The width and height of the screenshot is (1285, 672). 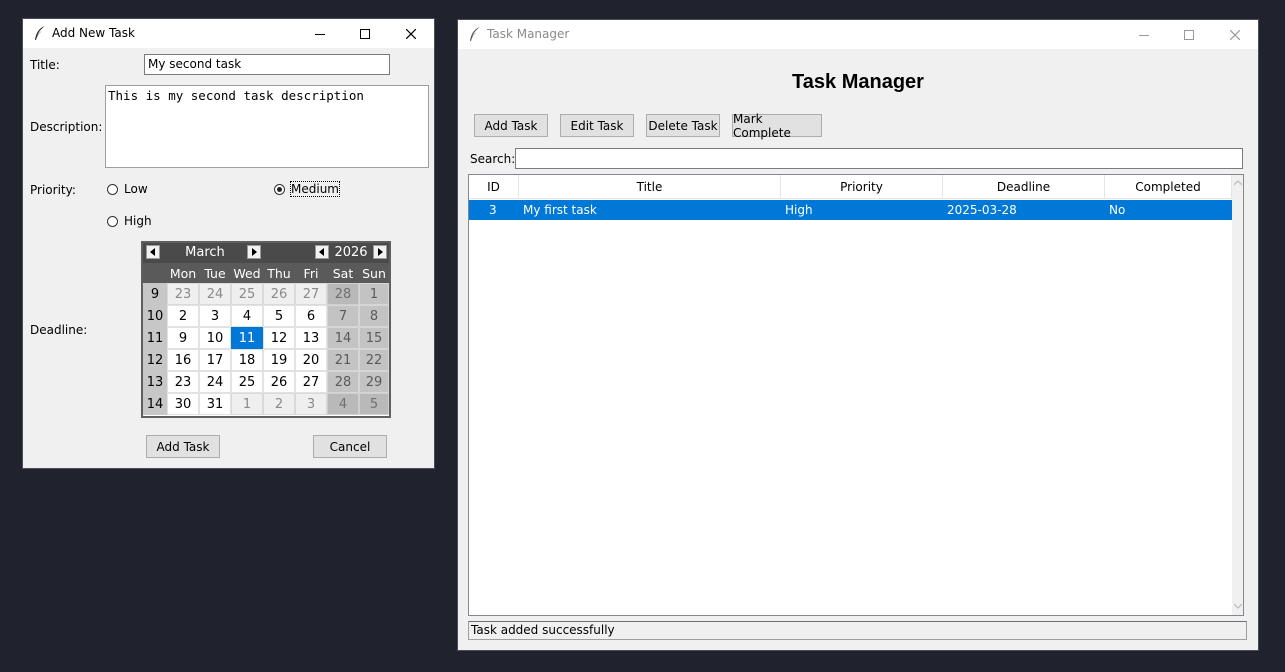 What do you see at coordinates (374, 273) in the screenshot?
I see `calendar-weekday-sun: Sun` at bounding box center [374, 273].